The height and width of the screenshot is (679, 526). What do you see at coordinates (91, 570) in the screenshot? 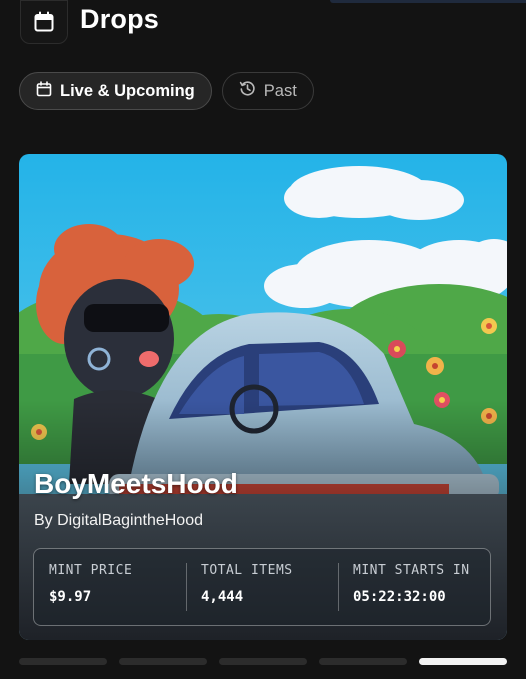
I see `stat-label: MINT PRICE` at bounding box center [91, 570].